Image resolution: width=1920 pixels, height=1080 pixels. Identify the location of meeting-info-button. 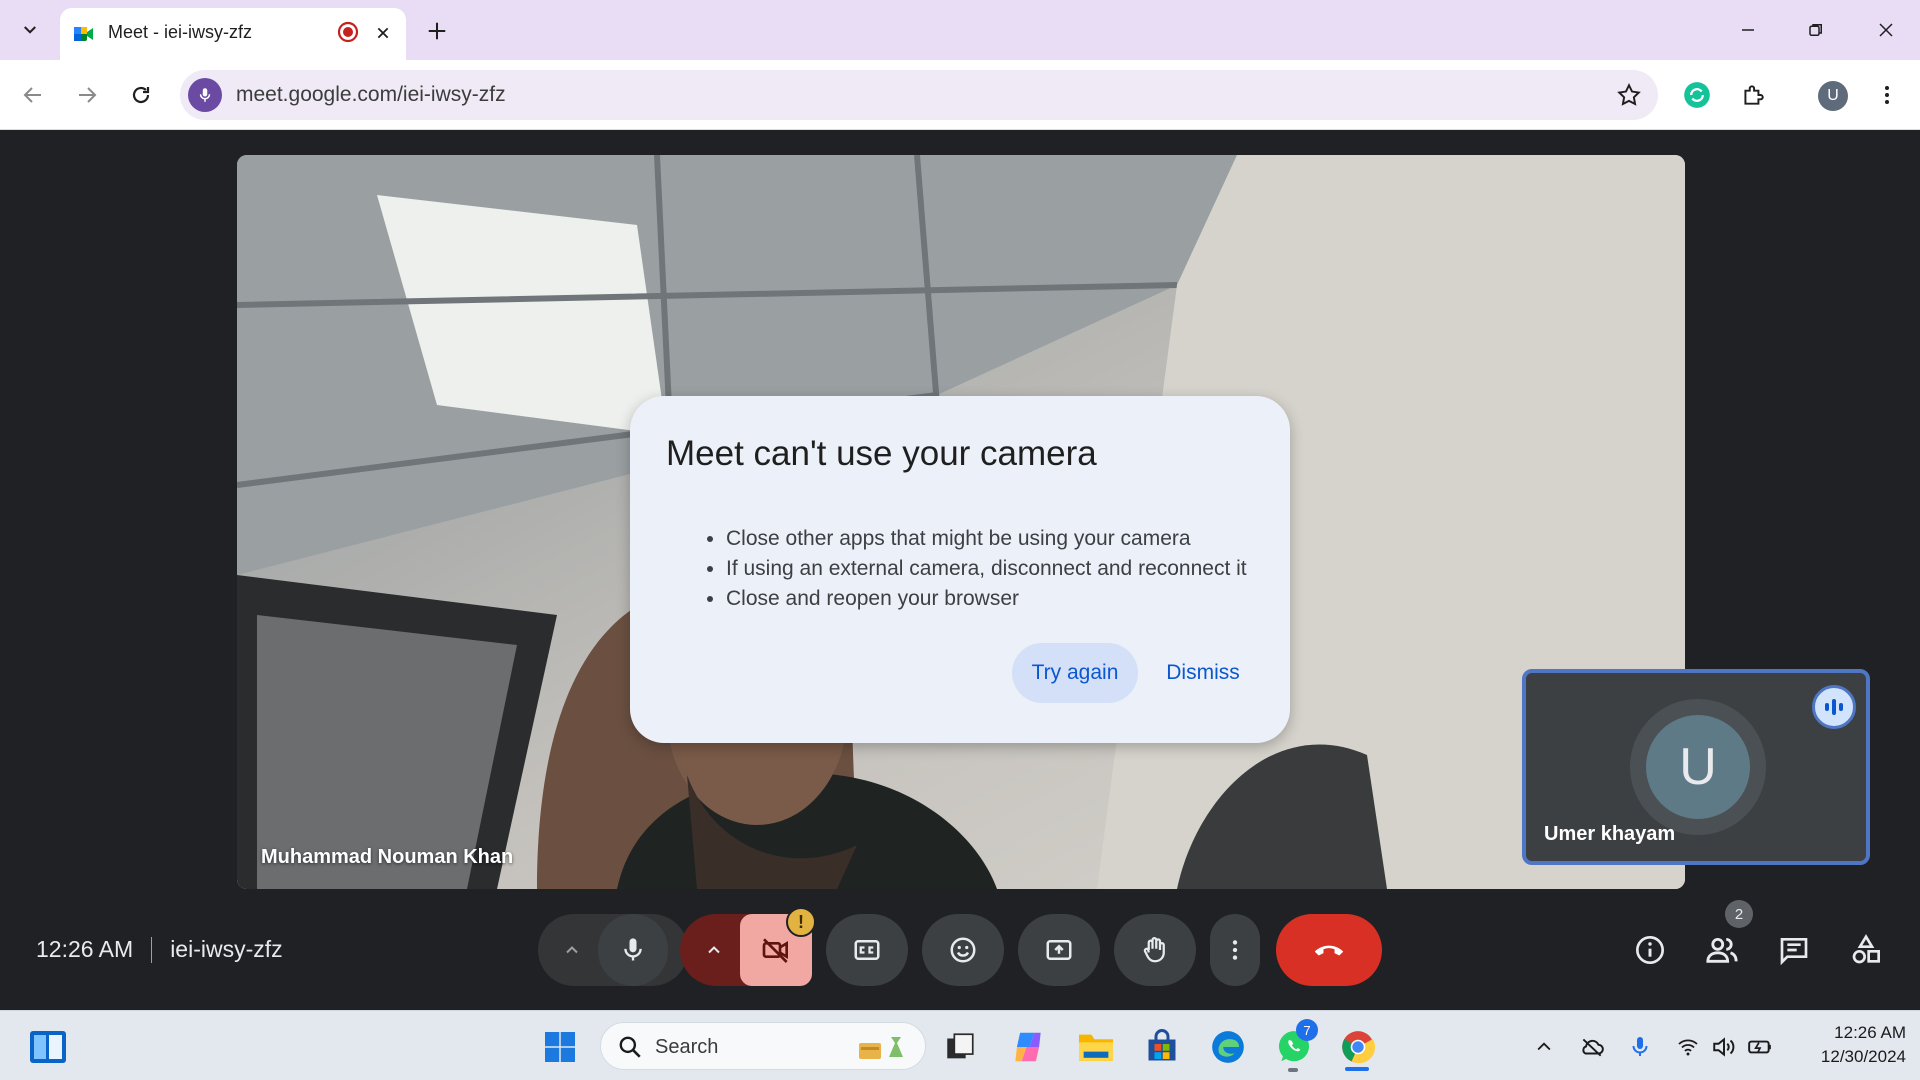
(1650, 950).